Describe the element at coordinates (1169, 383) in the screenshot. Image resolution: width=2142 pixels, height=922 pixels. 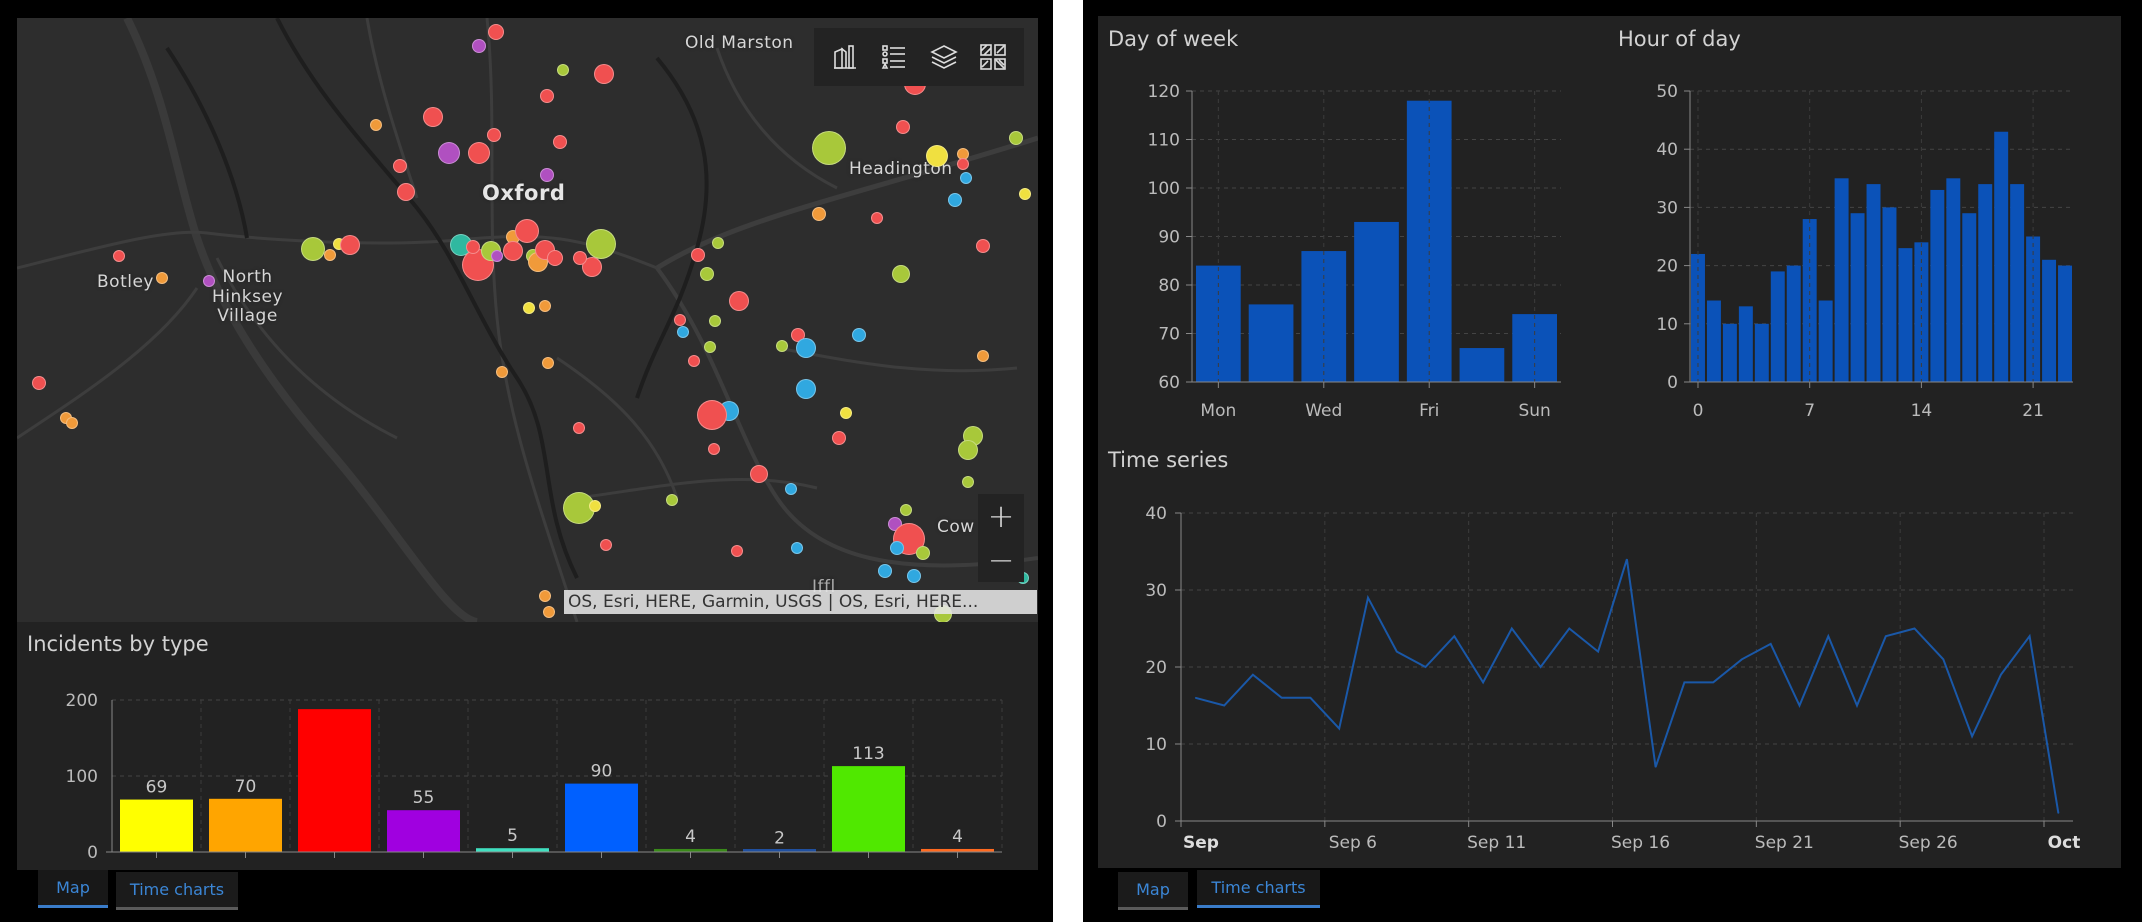
I see `y-tick-label: 60` at that location.